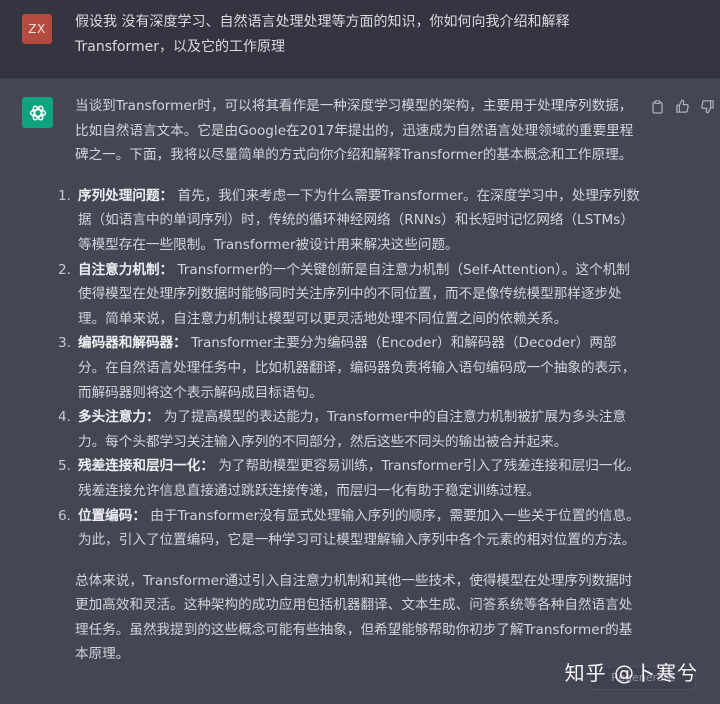 This screenshot has width=720, height=704. What do you see at coordinates (64, 195) in the screenshot?
I see `list-number: 1.` at bounding box center [64, 195].